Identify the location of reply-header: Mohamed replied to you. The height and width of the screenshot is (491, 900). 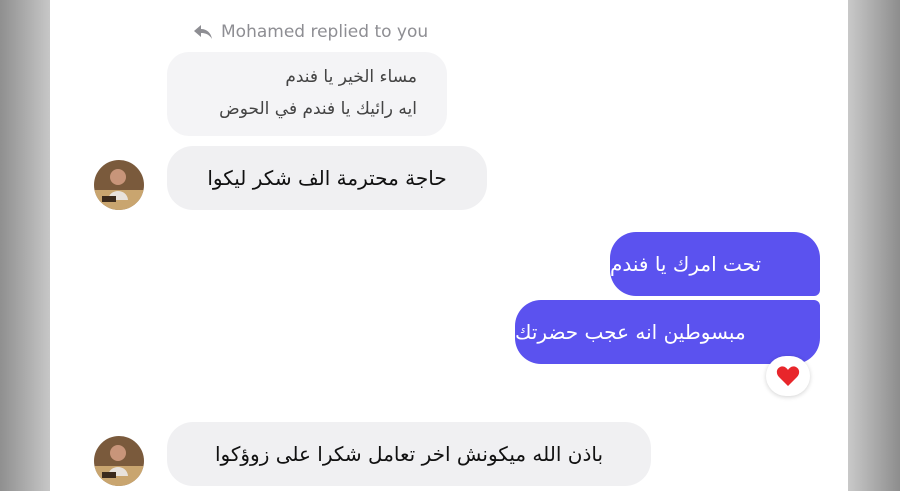
(310, 32).